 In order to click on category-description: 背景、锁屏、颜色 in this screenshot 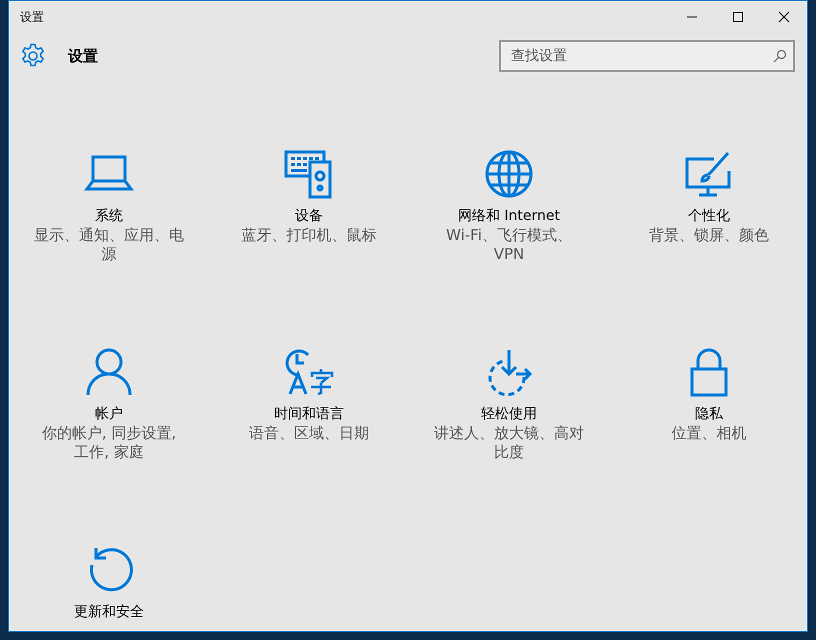, I will do `click(709, 235)`.